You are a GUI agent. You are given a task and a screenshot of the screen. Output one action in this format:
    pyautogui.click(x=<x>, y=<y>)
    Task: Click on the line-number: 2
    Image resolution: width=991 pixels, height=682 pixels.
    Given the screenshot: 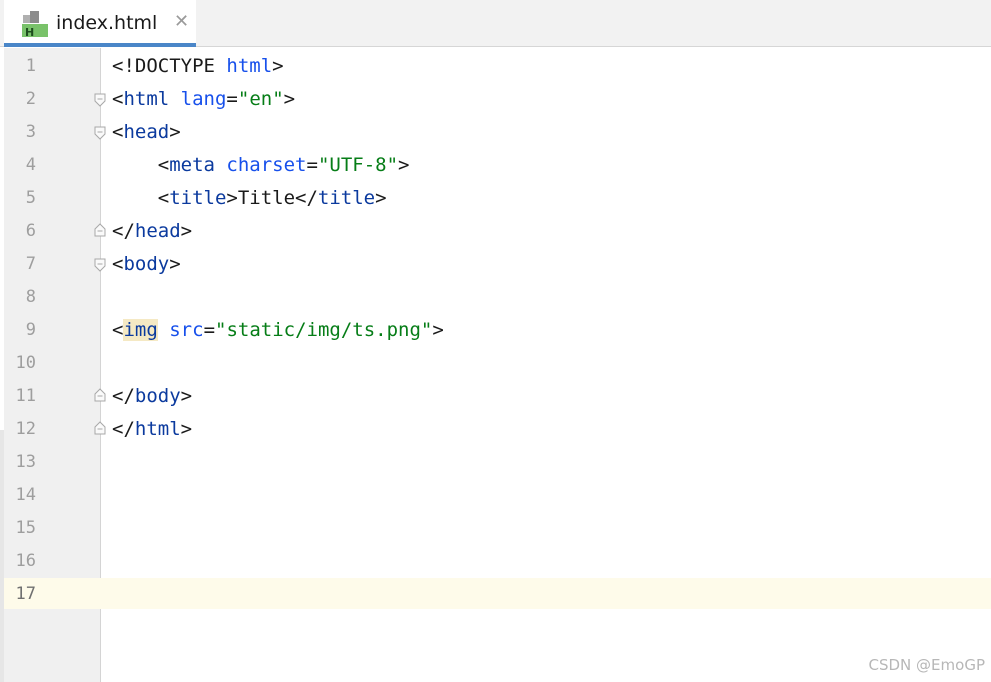 What is the action you would take?
    pyautogui.click(x=30, y=99)
    